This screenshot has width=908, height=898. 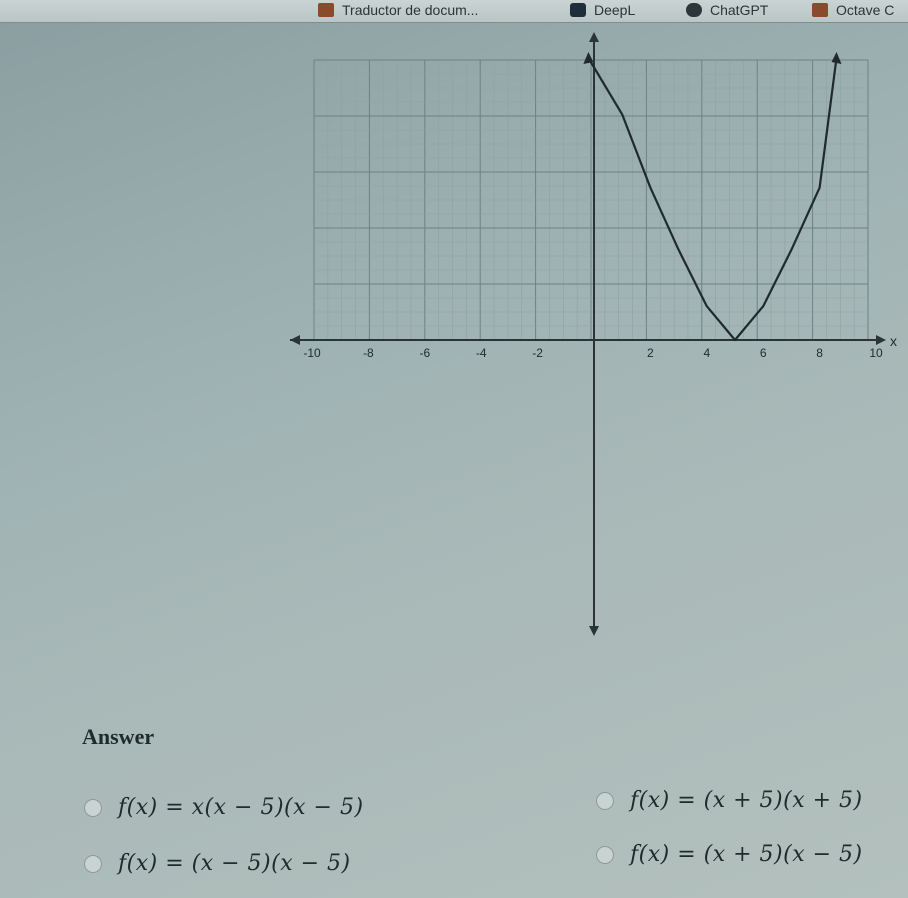 What do you see at coordinates (578, 10) in the screenshot?
I see `deepl-icon` at bounding box center [578, 10].